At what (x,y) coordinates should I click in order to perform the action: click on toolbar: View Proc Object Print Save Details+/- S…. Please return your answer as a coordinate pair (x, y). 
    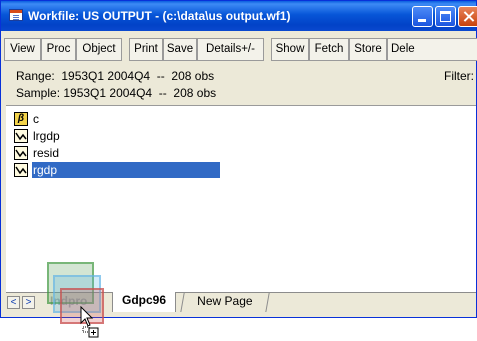
    Looking at the image, I should click on (240, 49).